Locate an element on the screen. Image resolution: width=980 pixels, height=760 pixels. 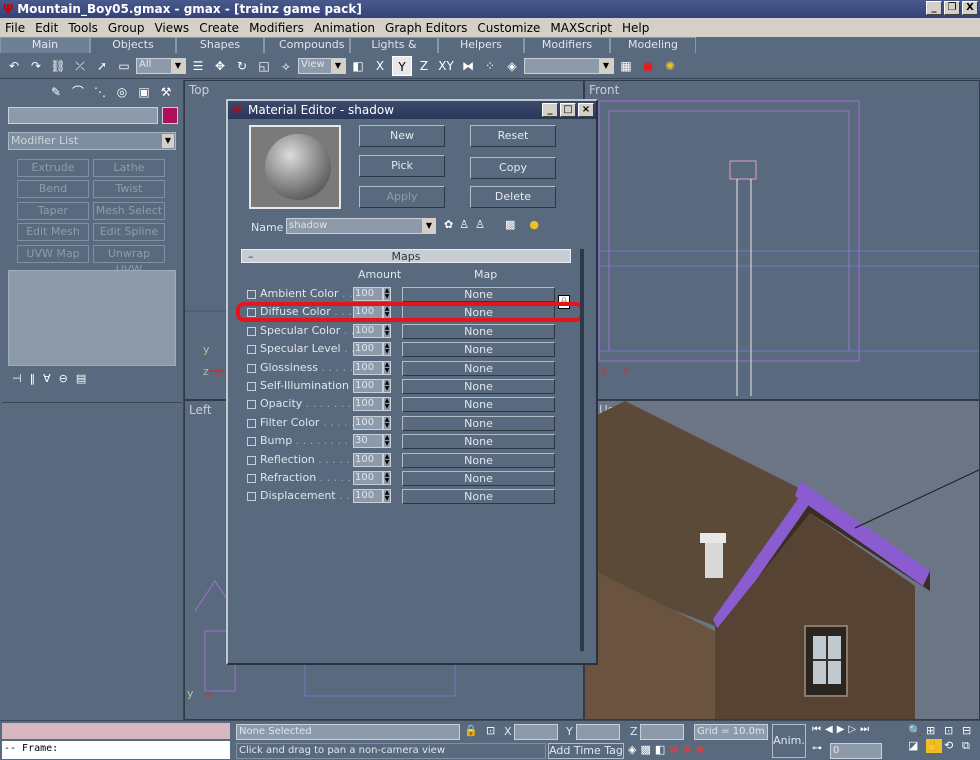
reference-coord-dropdown: View ▼ is located at coordinates (322, 65).